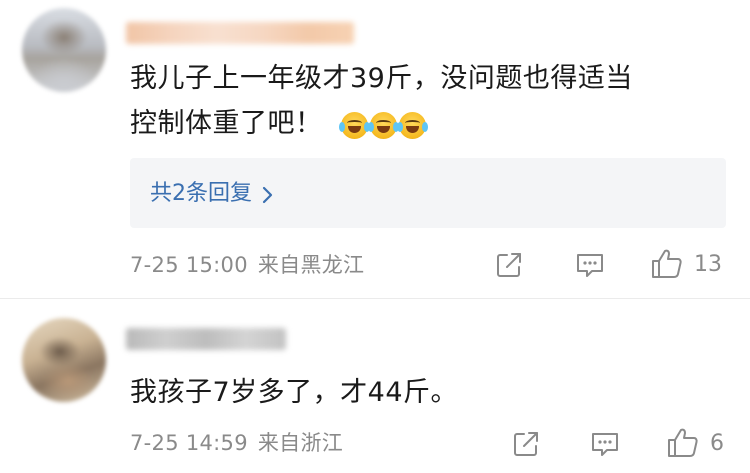  I want to click on comment-text-line2: 控制体重了吧！, so click(226, 123).